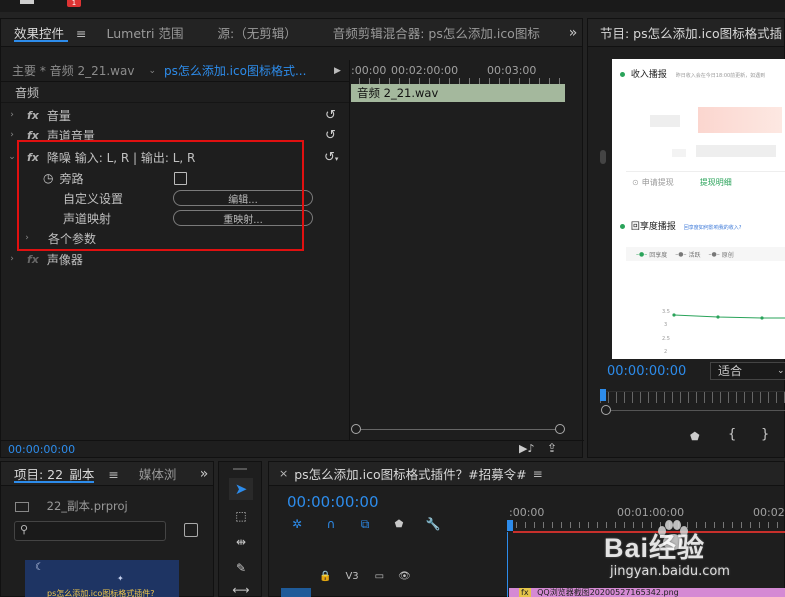  Describe the element at coordinates (399, 524) in the screenshot. I see `add-marker-icon: ⬟` at that location.